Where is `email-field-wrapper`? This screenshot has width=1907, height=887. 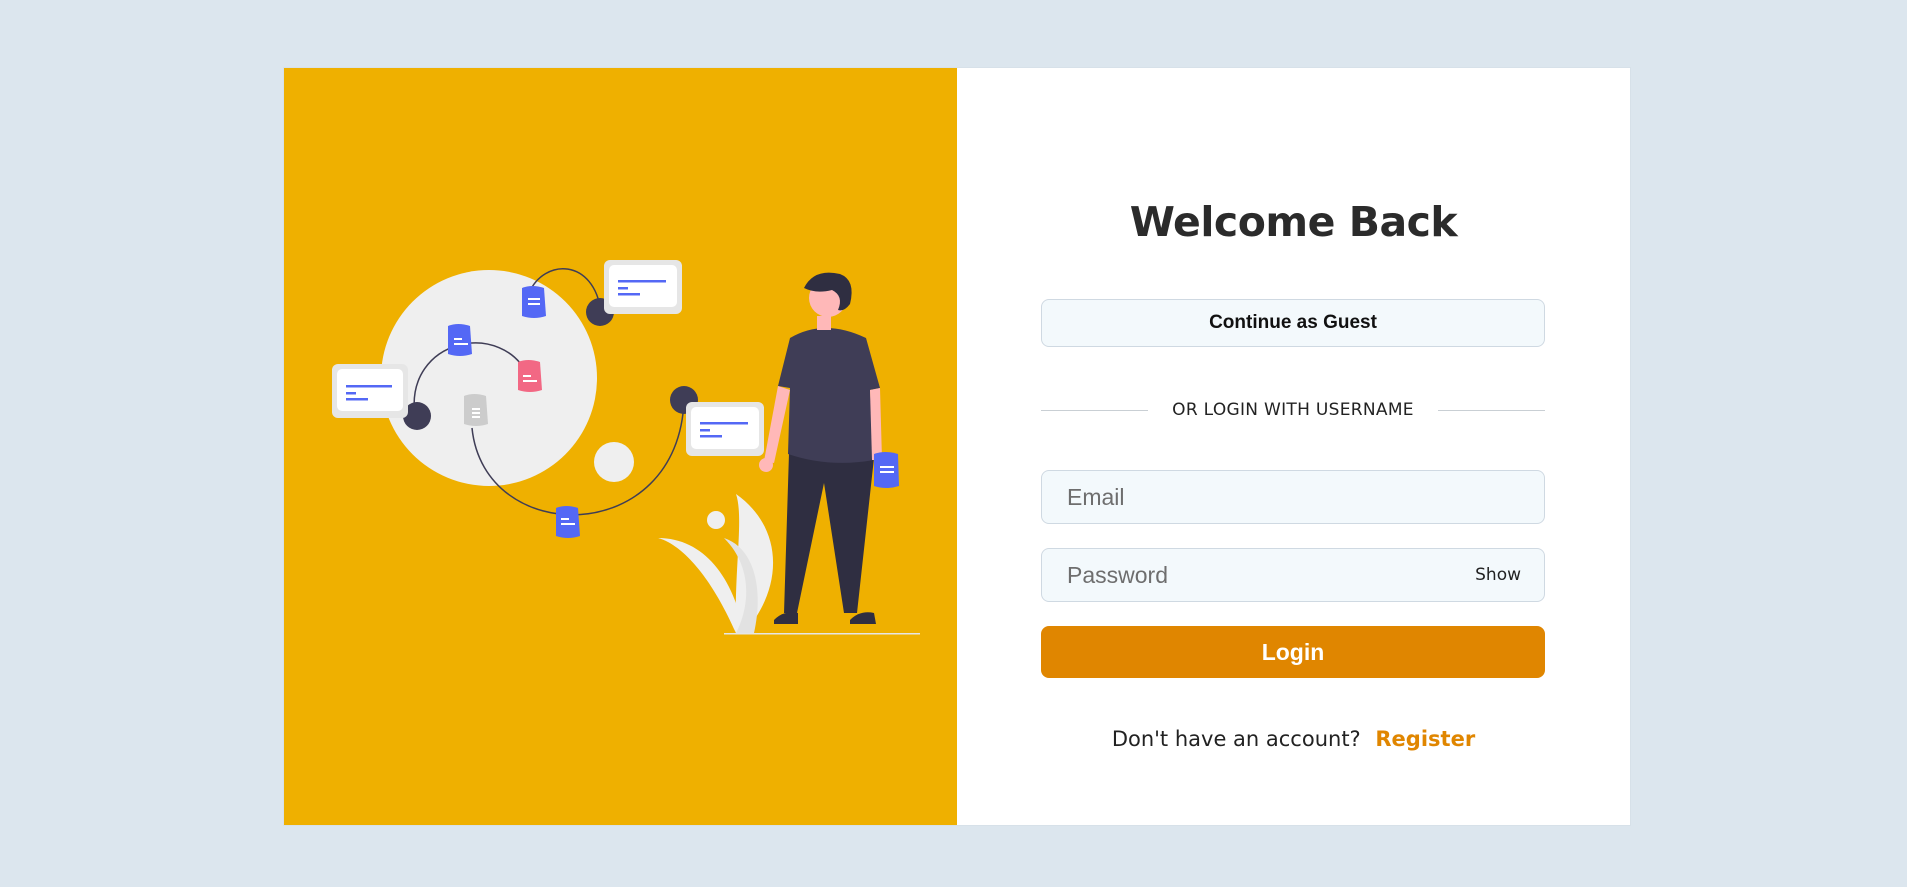 email-field-wrapper is located at coordinates (1293, 497).